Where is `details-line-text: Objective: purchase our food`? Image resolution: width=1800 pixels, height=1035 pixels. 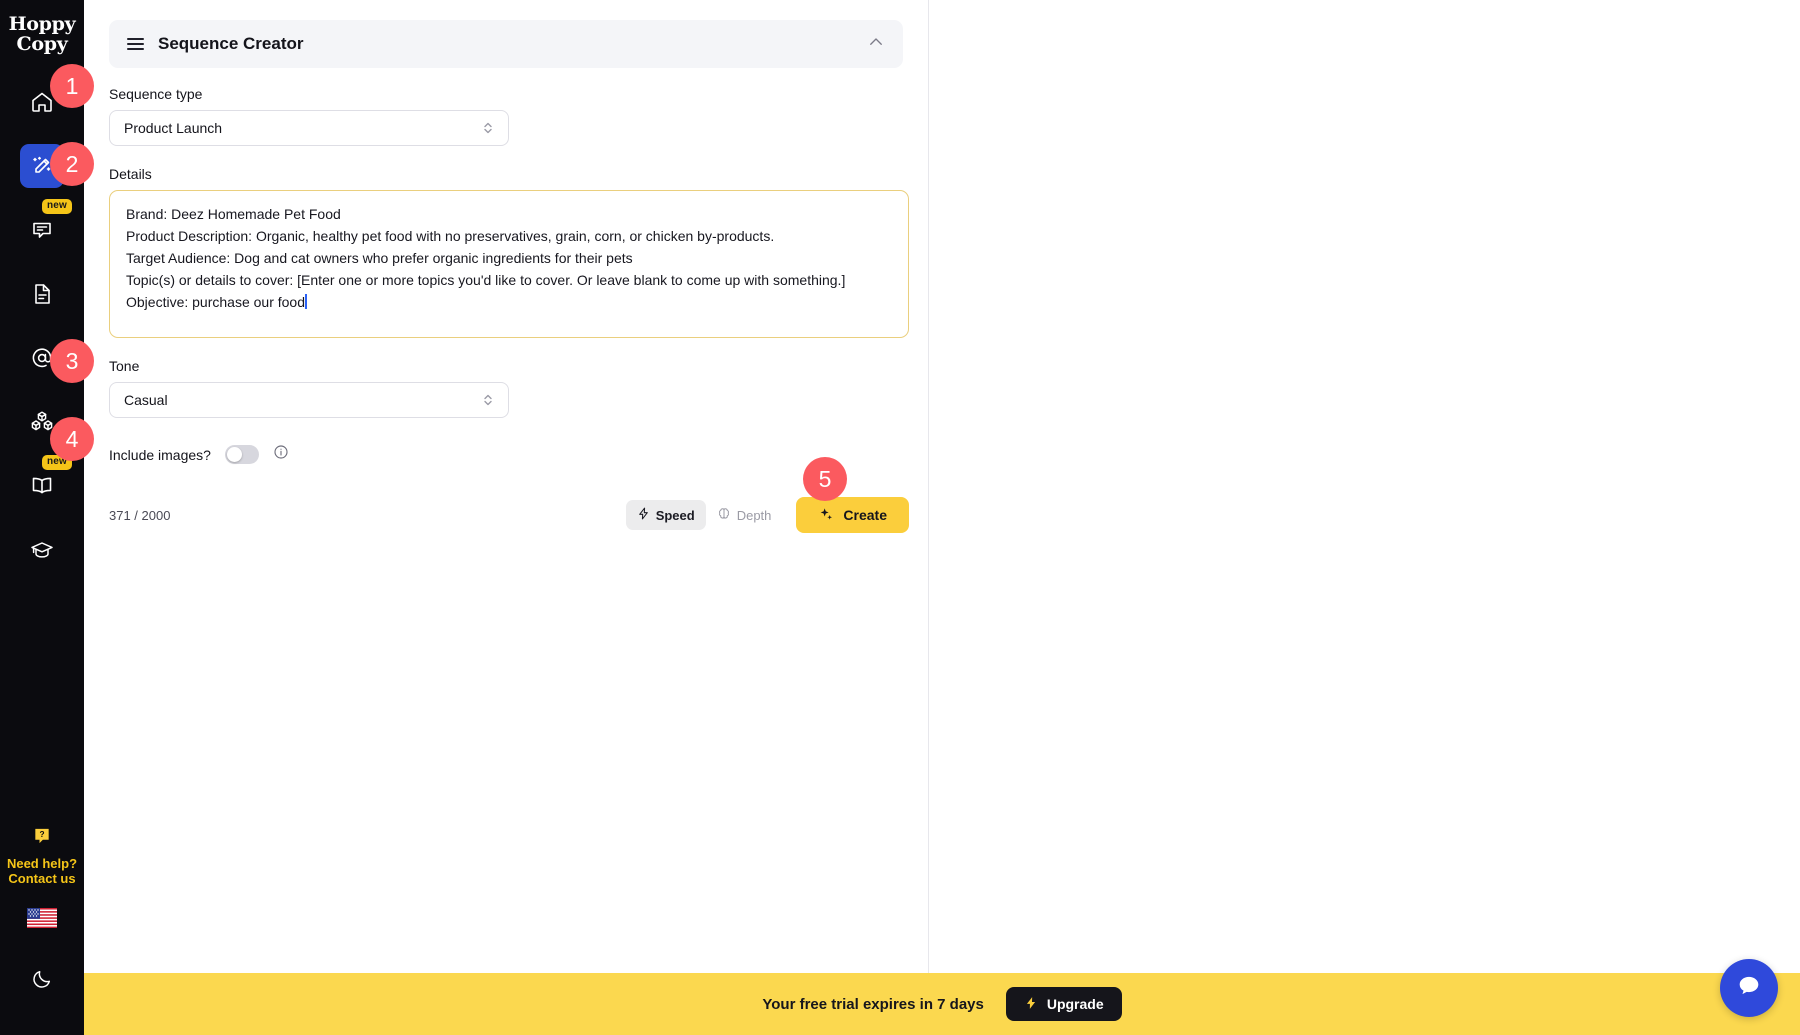
details-line-text: Objective: purchase our food is located at coordinates (215, 302).